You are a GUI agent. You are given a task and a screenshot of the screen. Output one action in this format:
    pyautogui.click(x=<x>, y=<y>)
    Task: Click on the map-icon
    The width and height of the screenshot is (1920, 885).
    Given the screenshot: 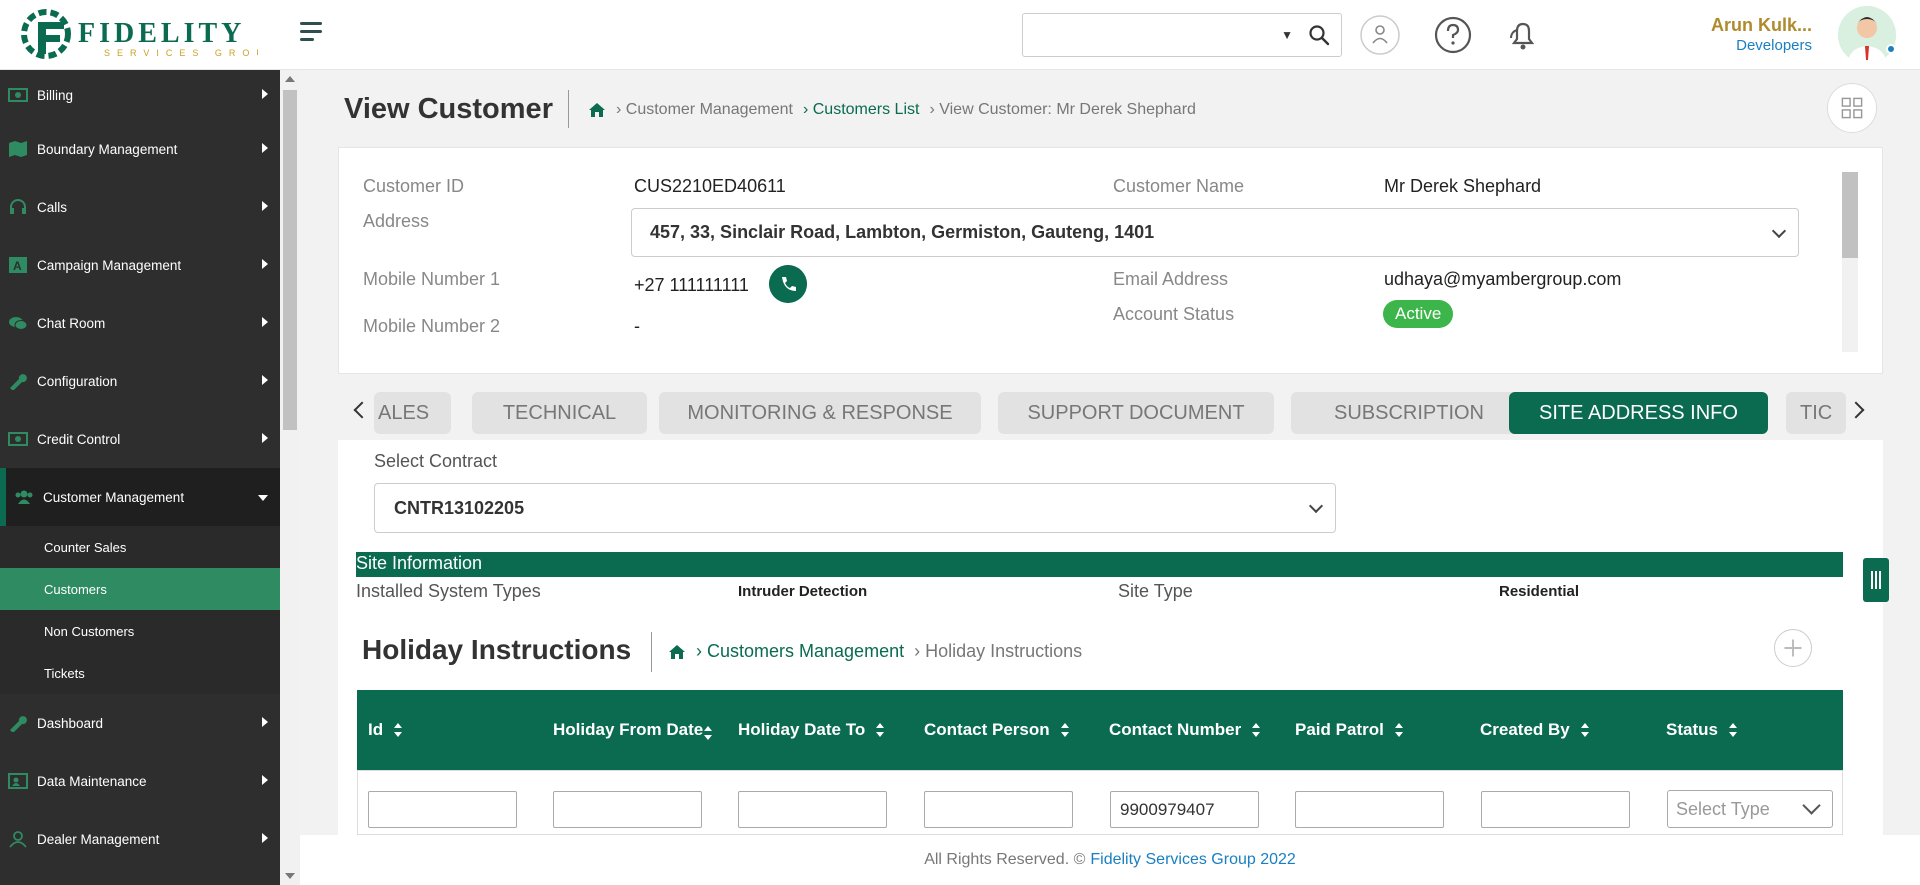 What is the action you would take?
    pyautogui.click(x=18, y=149)
    